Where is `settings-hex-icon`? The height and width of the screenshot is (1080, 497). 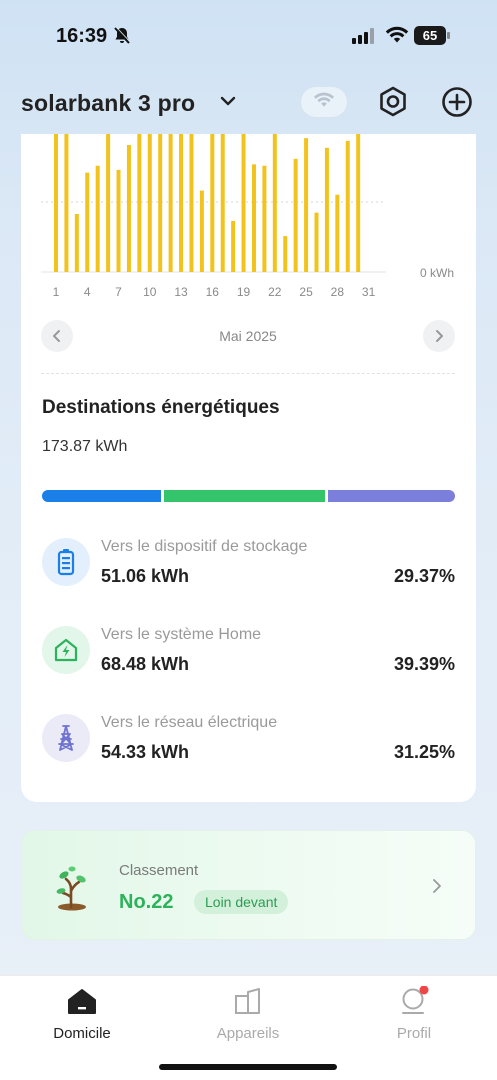
settings-hex-icon is located at coordinates (393, 104).